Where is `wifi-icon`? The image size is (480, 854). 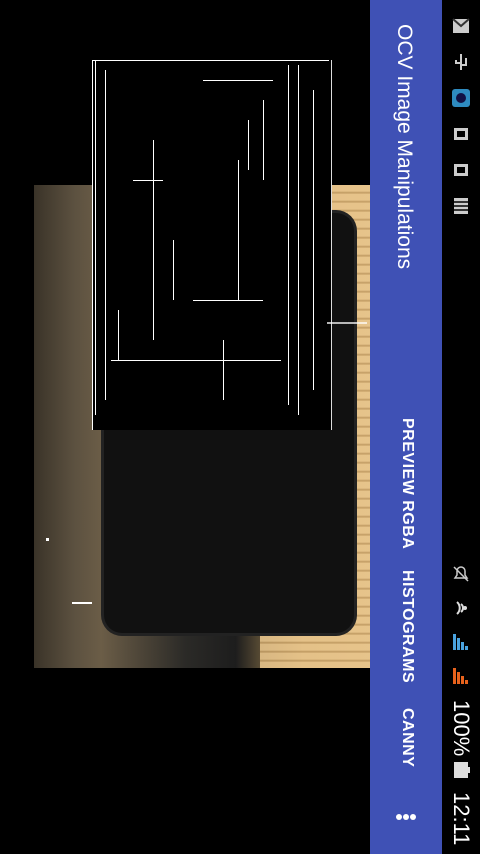 wifi-icon is located at coordinates (461, 608).